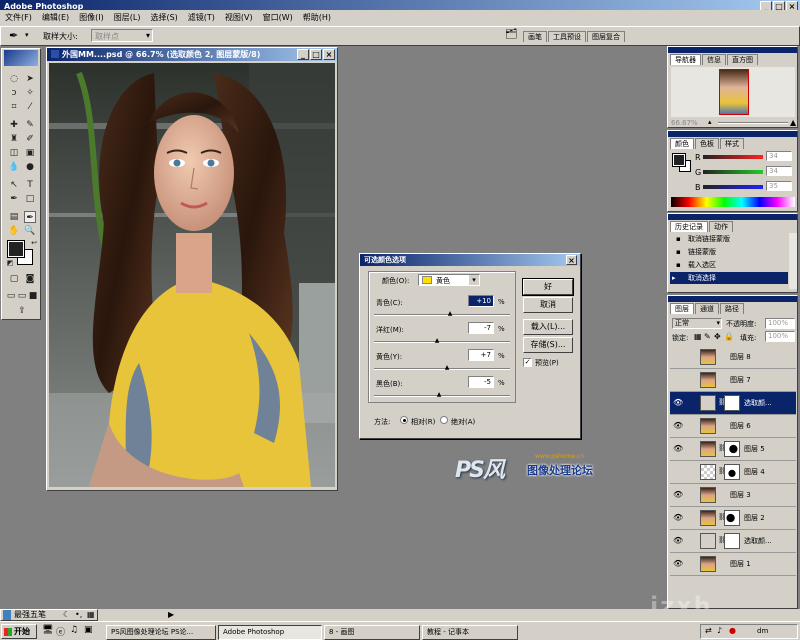  Describe the element at coordinates (163, 18) in the screenshot. I see `menu-select: 选择(S)` at that location.